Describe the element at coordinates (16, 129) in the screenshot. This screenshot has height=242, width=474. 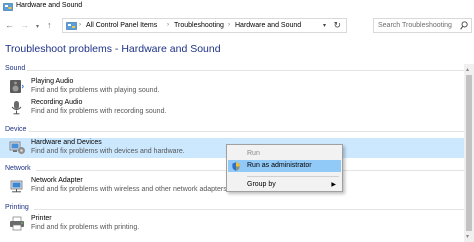
I see `section-header-device: Device` at that location.